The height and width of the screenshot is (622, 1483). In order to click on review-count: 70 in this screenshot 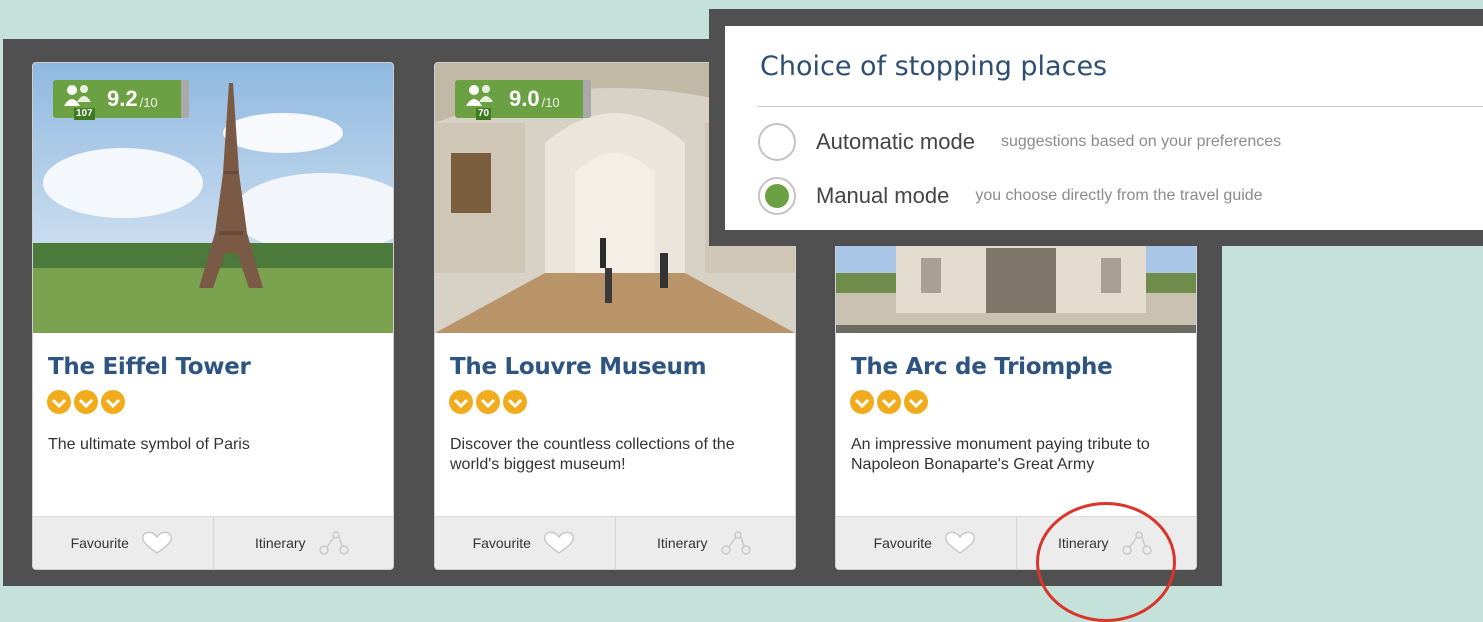, I will do `click(484, 114)`.